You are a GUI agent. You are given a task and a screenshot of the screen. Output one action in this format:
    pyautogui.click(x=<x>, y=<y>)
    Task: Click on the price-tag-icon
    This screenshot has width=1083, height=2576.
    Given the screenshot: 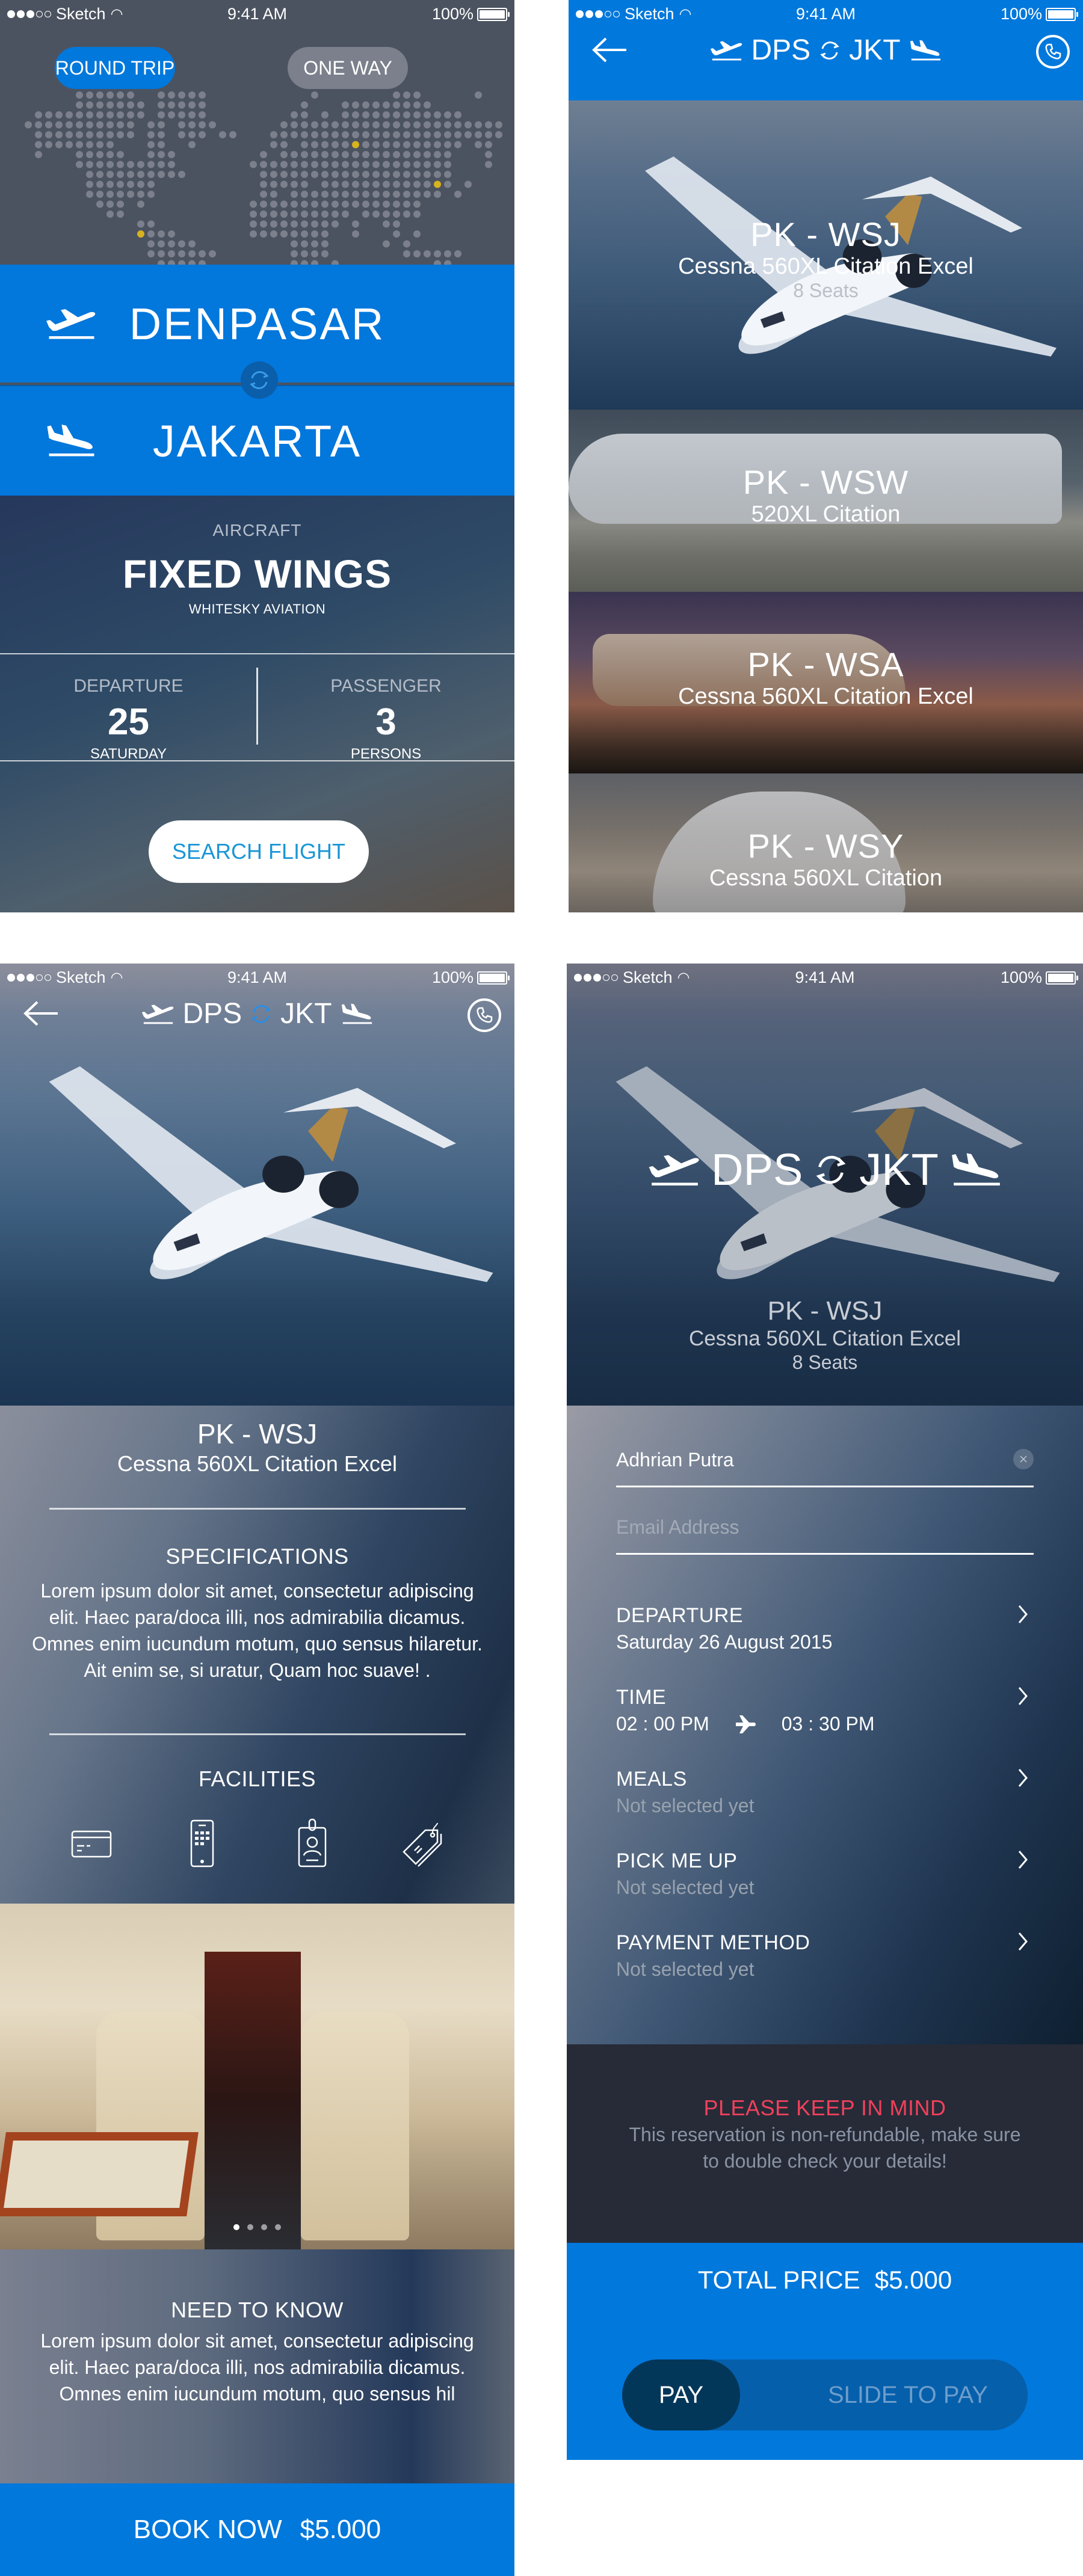 What is the action you would take?
    pyautogui.click(x=423, y=1844)
    